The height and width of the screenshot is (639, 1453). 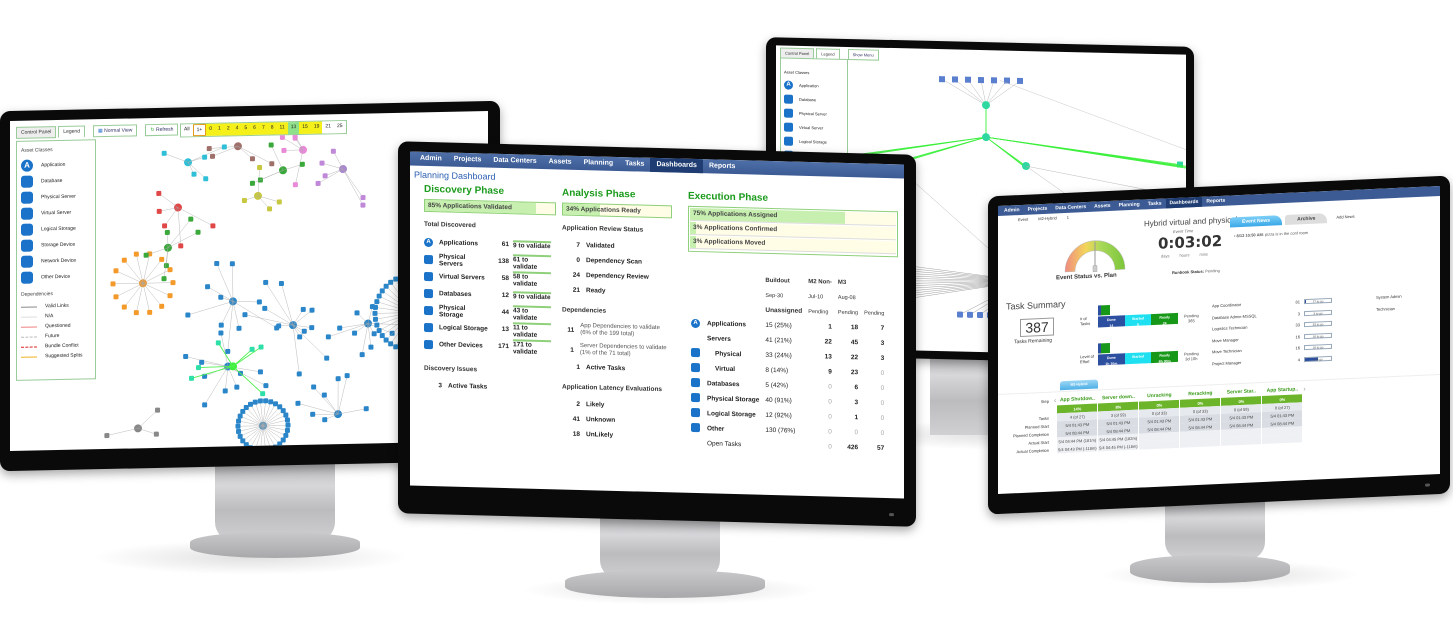 What do you see at coordinates (199, 130) in the screenshot?
I see `filter-1plus: 1+` at bounding box center [199, 130].